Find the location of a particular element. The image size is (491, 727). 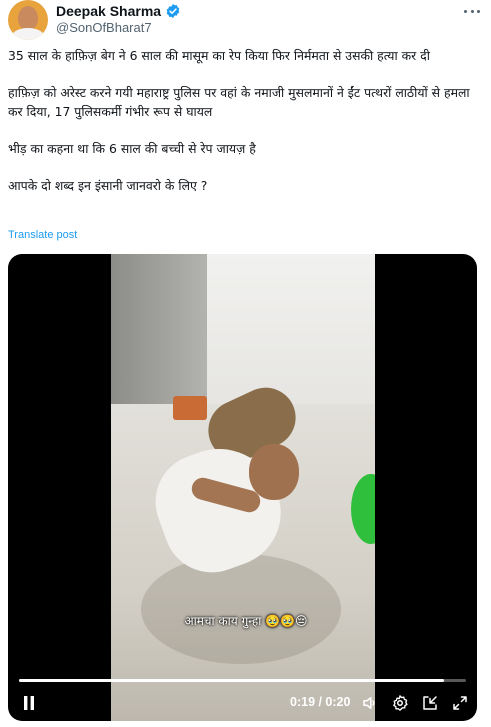

translate-post-link: Translate post is located at coordinates (42, 235).